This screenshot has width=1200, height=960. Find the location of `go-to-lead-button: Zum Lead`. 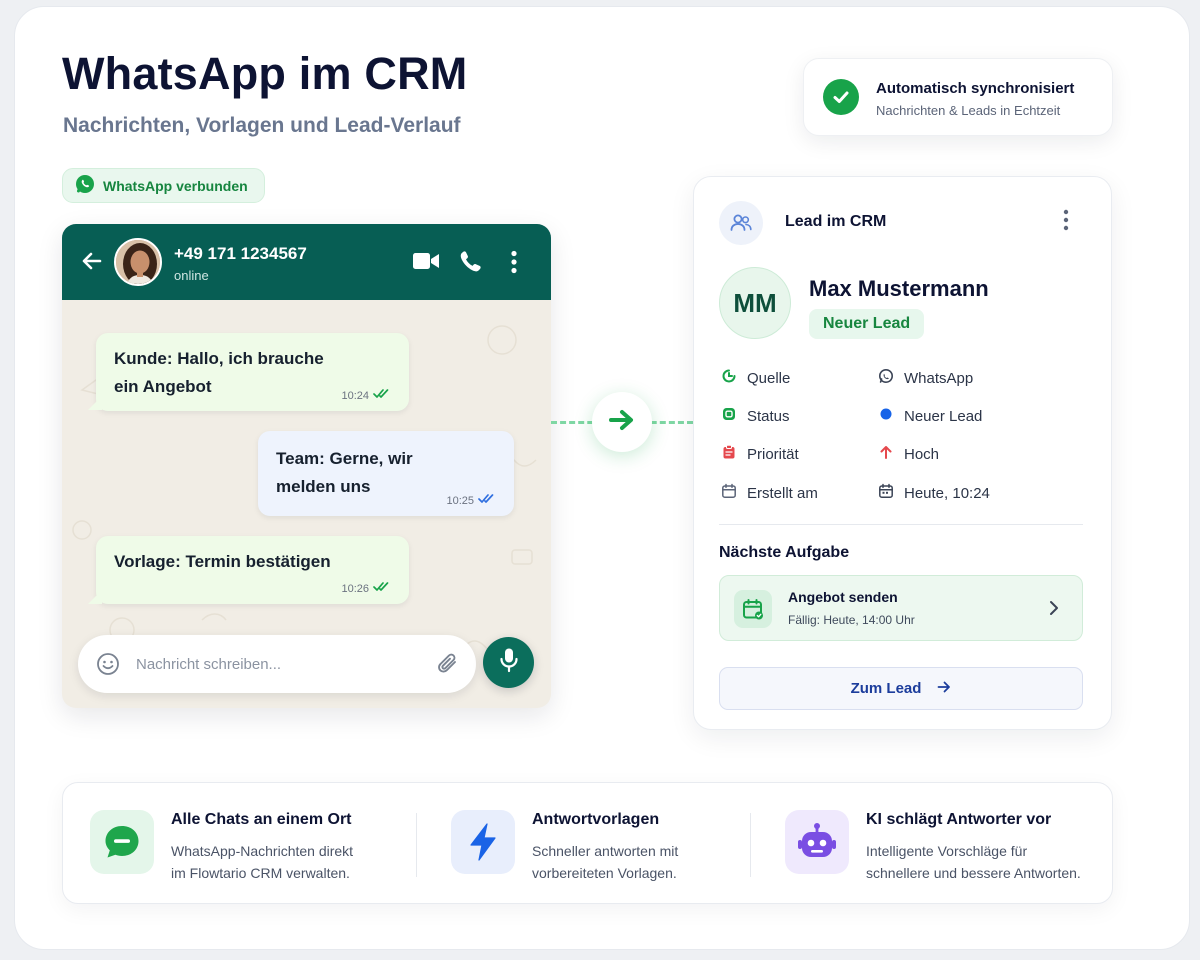

go-to-lead-button: Zum Lead is located at coordinates (901, 688).